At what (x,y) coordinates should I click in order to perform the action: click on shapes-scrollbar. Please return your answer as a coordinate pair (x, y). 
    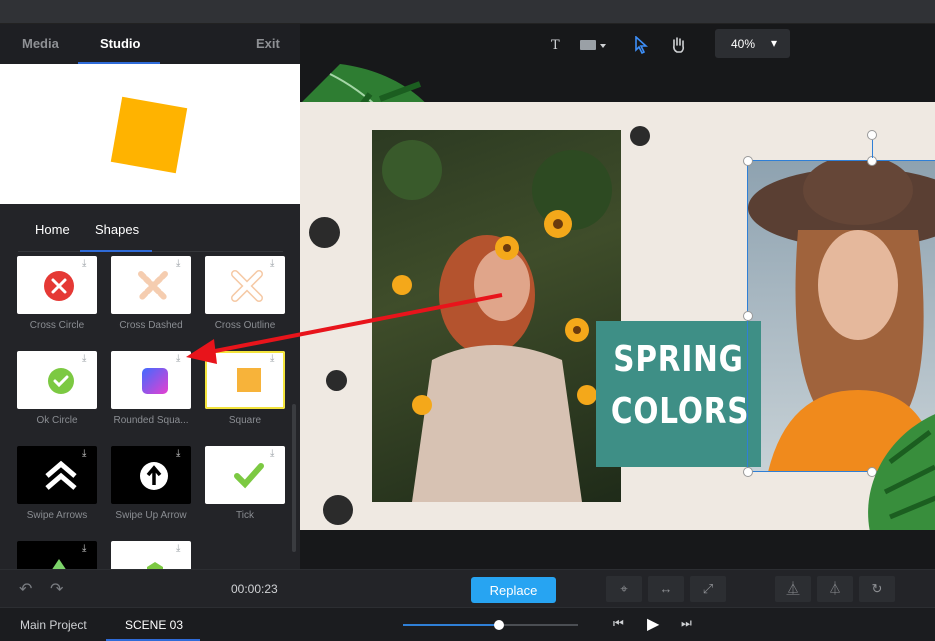
    Looking at the image, I should click on (294, 478).